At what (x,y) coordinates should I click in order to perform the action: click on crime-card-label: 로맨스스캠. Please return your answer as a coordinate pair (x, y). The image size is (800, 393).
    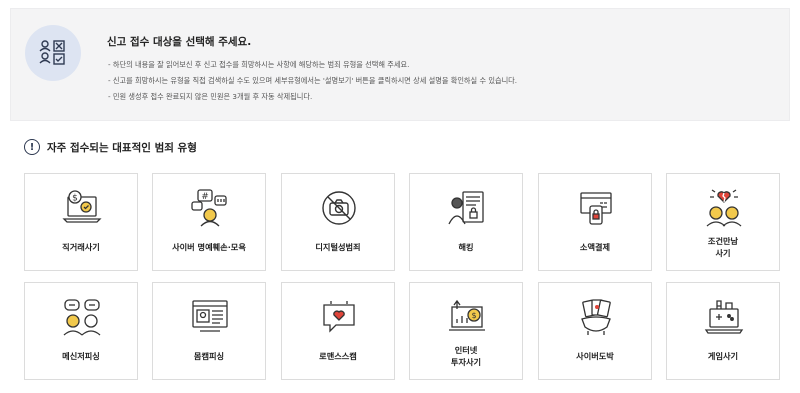
    Looking at the image, I should click on (338, 356).